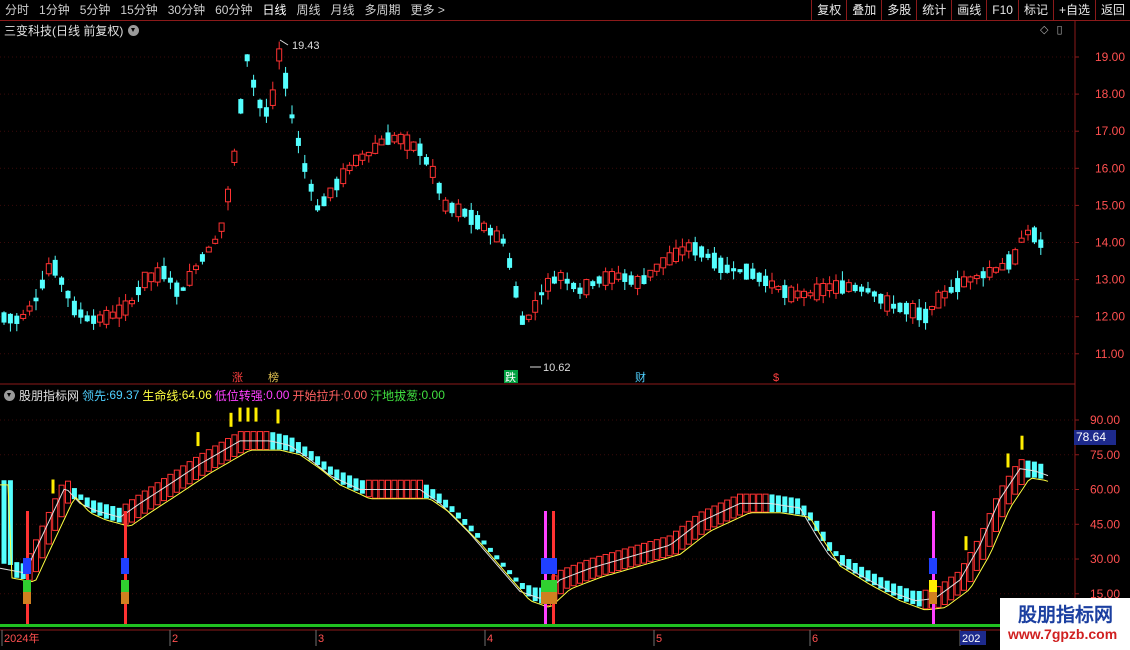 The image size is (1130, 650). What do you see at coordinates (49, 395) in the screenshot?
I see `indicator-name: 股朋指标网` at bounding box center [49, 395].